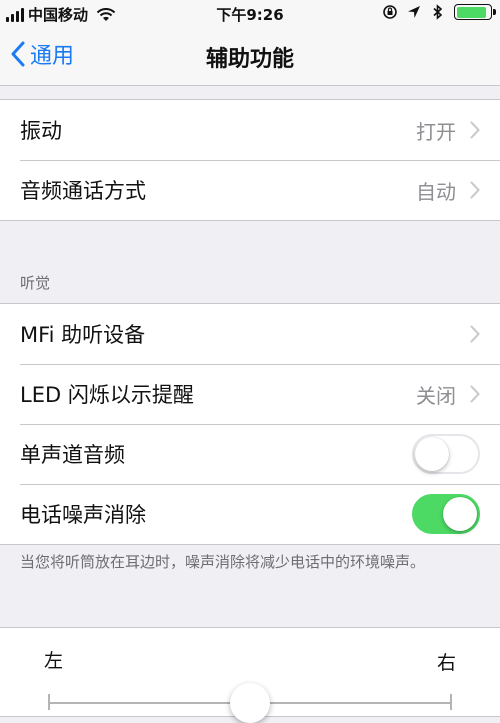  Describe the element at coordinates (250, 703) in the screenshot. I see `balance-slider-knob` at that location.